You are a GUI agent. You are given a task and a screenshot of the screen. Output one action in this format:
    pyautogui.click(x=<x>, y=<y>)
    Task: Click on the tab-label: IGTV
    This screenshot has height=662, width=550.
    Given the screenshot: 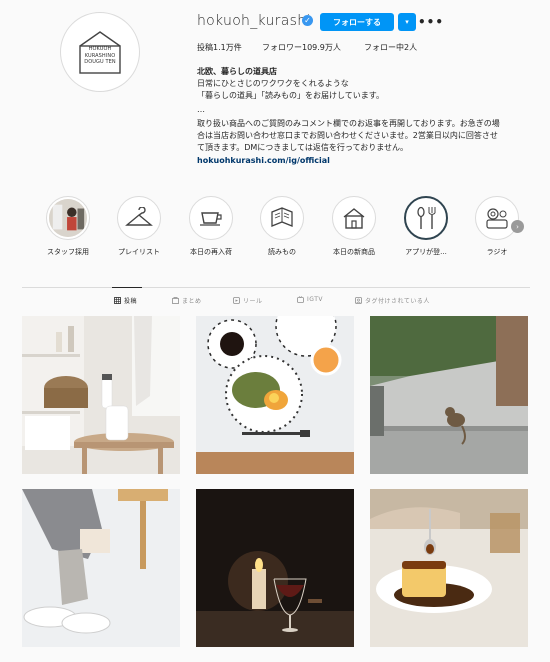 What is the action you would take?
    pyautogui.click(x=315, y=299)
    